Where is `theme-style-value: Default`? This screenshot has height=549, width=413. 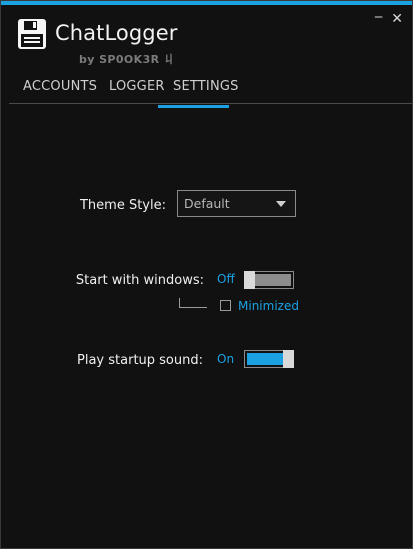 theme-style-value: Default is located at coordinates (207, 203).